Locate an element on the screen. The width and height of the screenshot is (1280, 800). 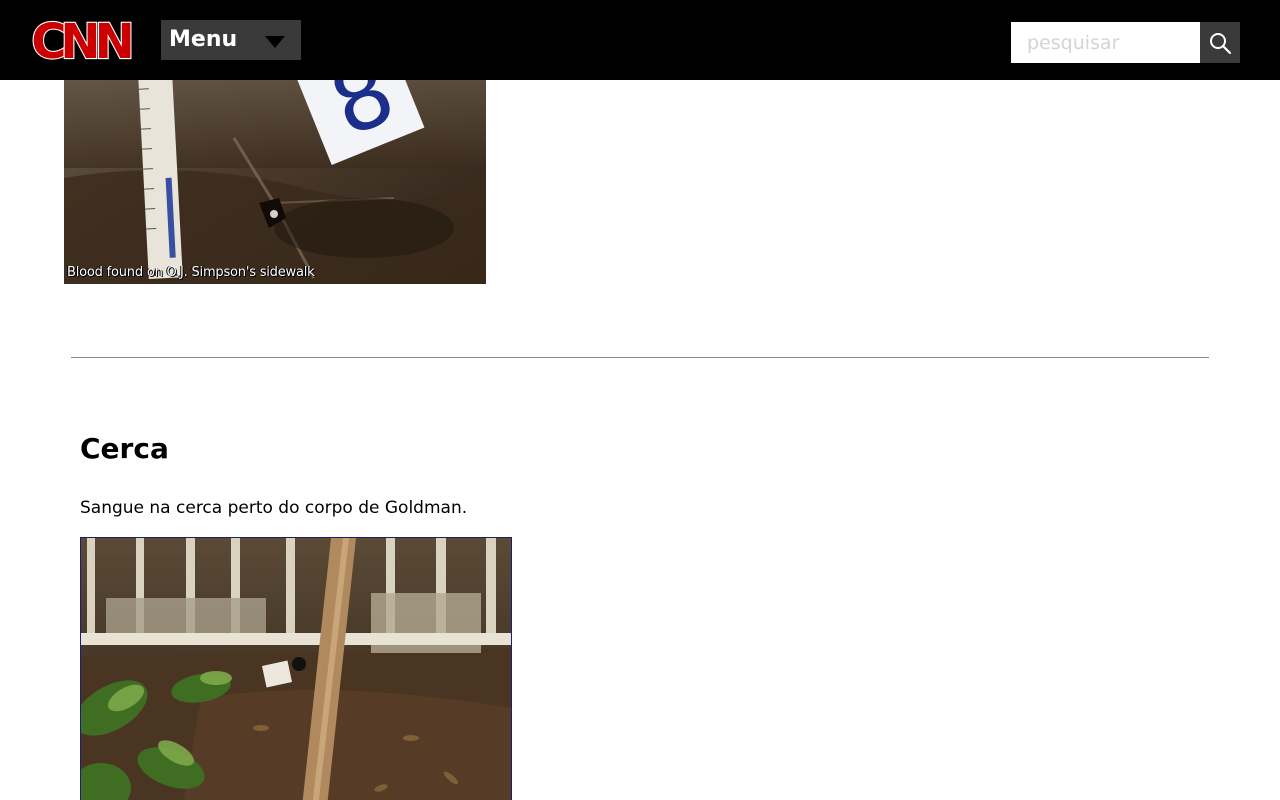
search-button is located at coordinates (1220, 42).